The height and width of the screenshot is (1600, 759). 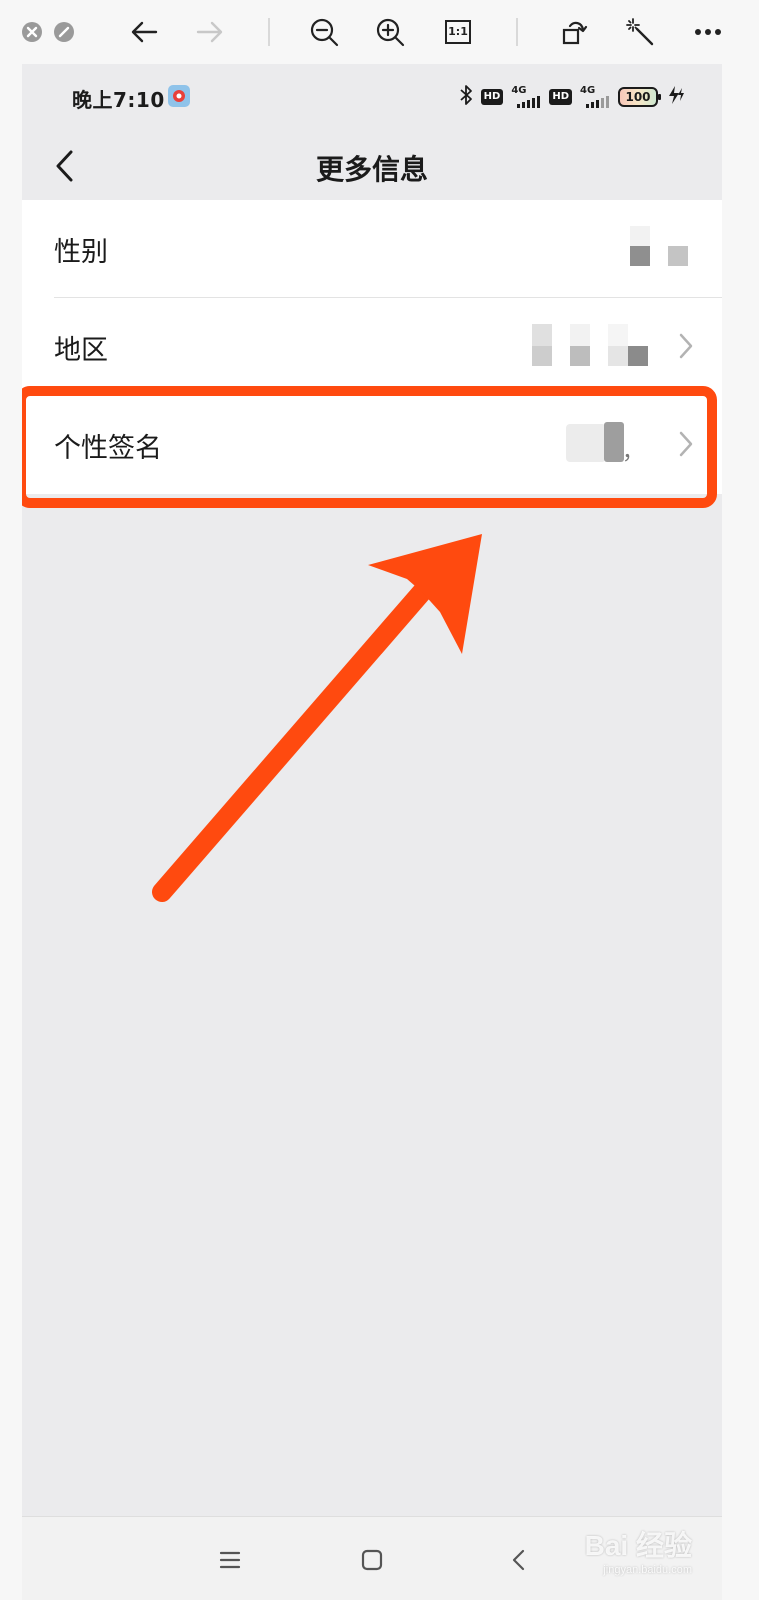 I want to click on actual-size-label: 1:1, so click(x=458, y=32).